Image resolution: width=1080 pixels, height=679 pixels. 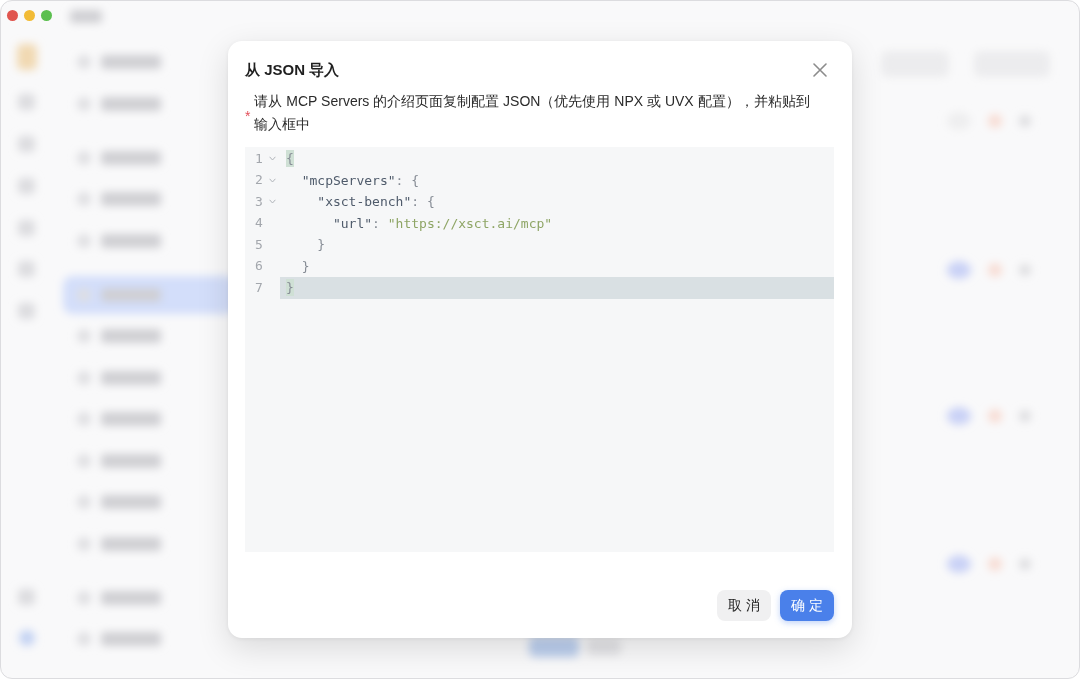 I want to click on window-minimize-button, so click(x=29, y=15).